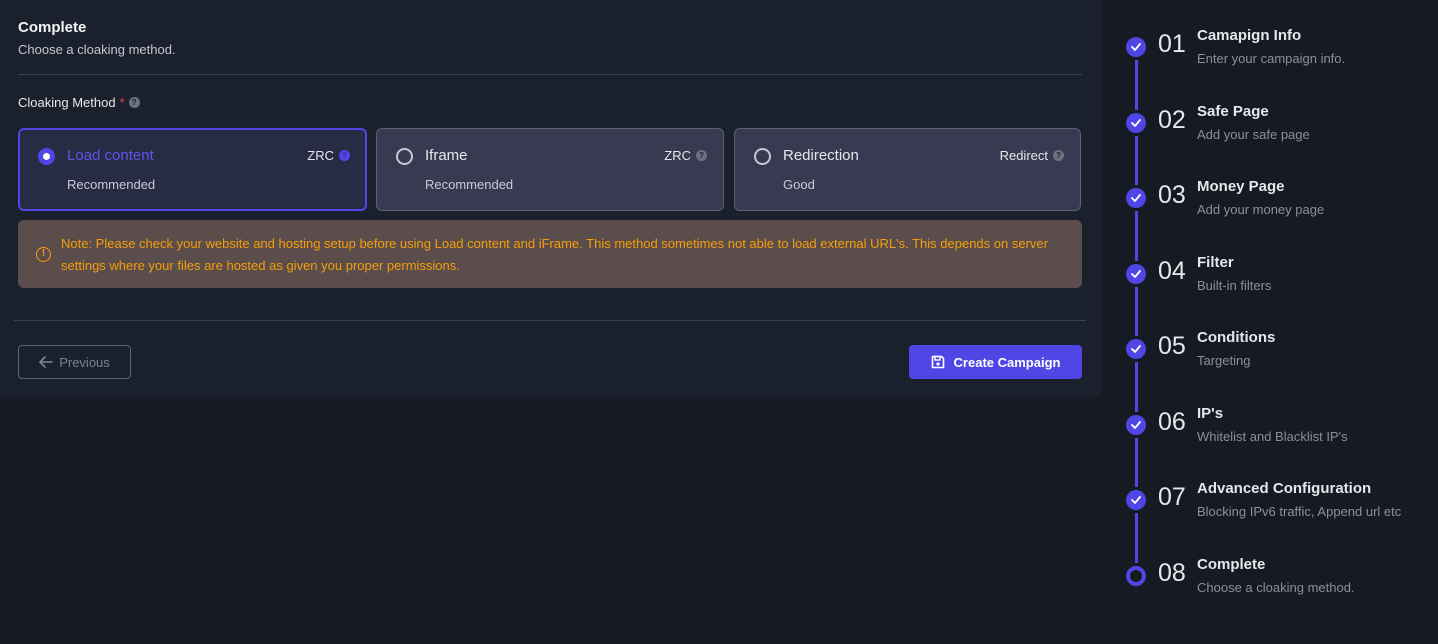 The width and height of the screenshot is (1438, 644). What do you see at coordinates (46, 156) in the screenshot?
I see `radio-selected-icon` at bounding box center [46, 156].